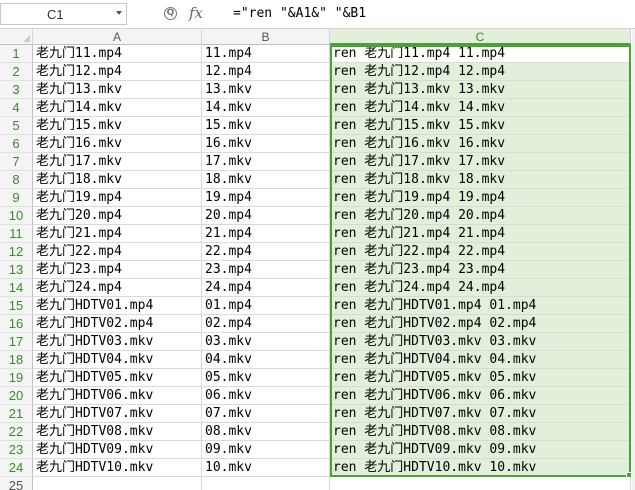  I want to click on cell-a1: 老九门11.mp4, so click(117, 54).